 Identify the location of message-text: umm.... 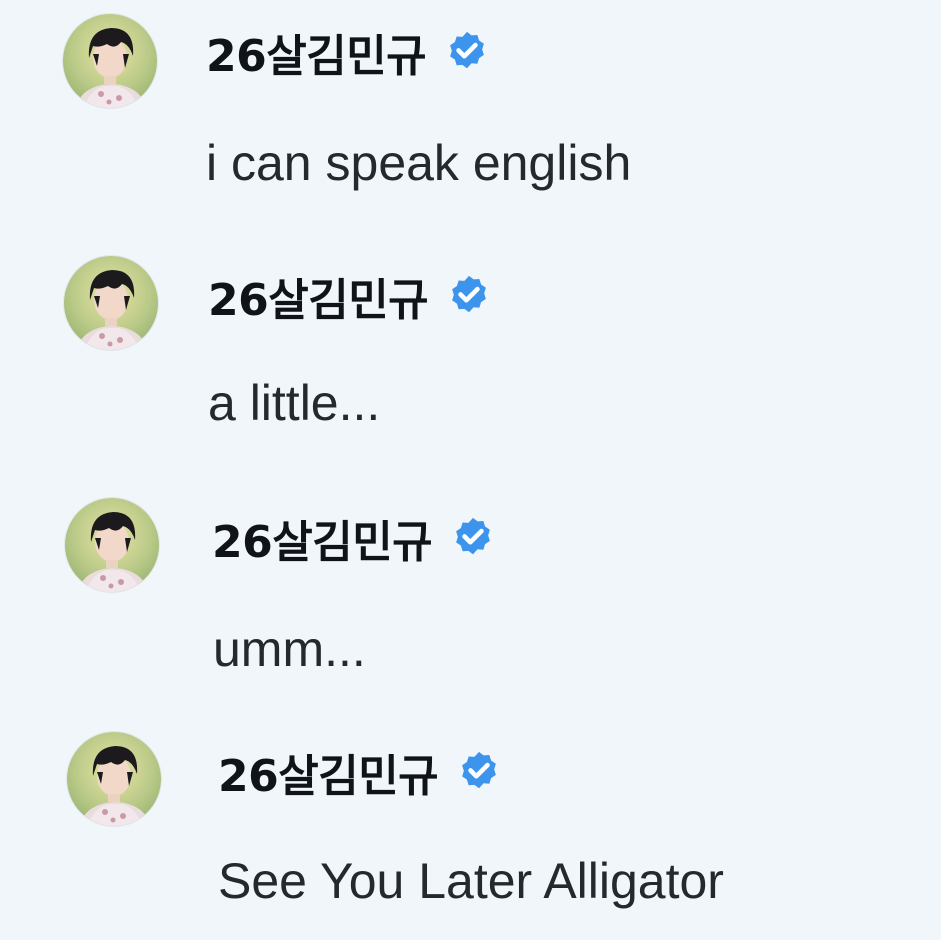
(289, 649).